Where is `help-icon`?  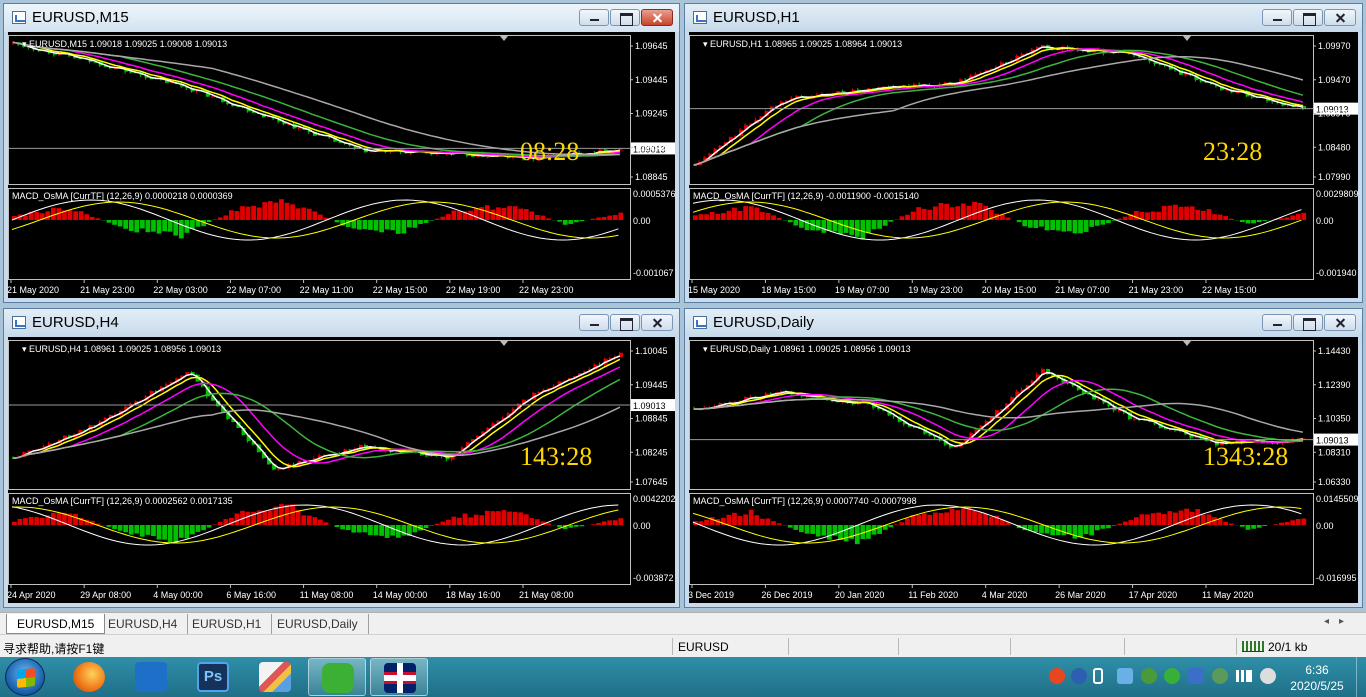
help-icon is located at coordinates (1079, 676).